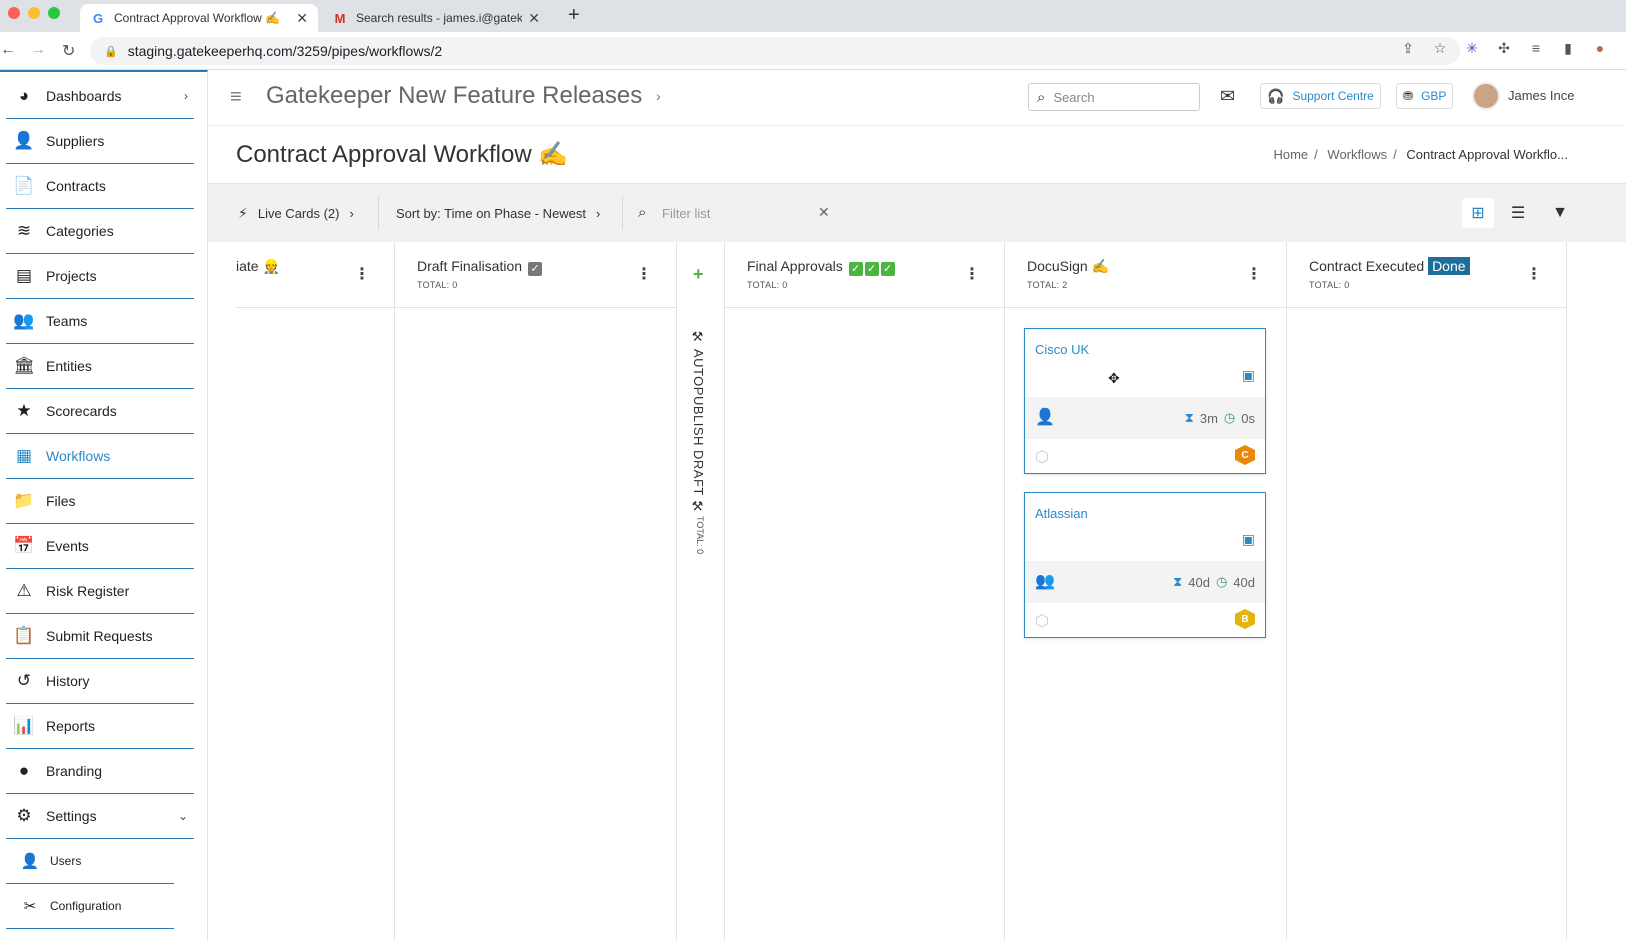 This screenshot has height=940, width=1626. I want to click on live-cards-dropdown: ⚡ Live Cards (2) ›, so click(296, 213).